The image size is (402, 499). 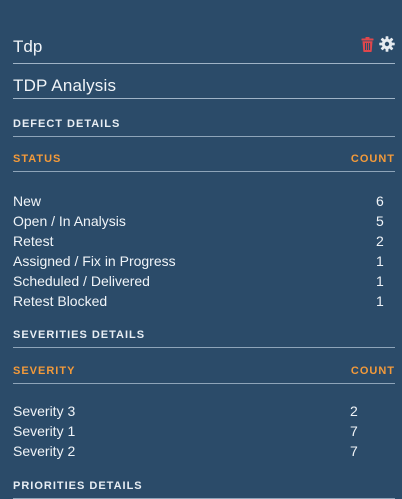 I want to click on analysis-title: TDP Analysis, so click(x=65, y=85).